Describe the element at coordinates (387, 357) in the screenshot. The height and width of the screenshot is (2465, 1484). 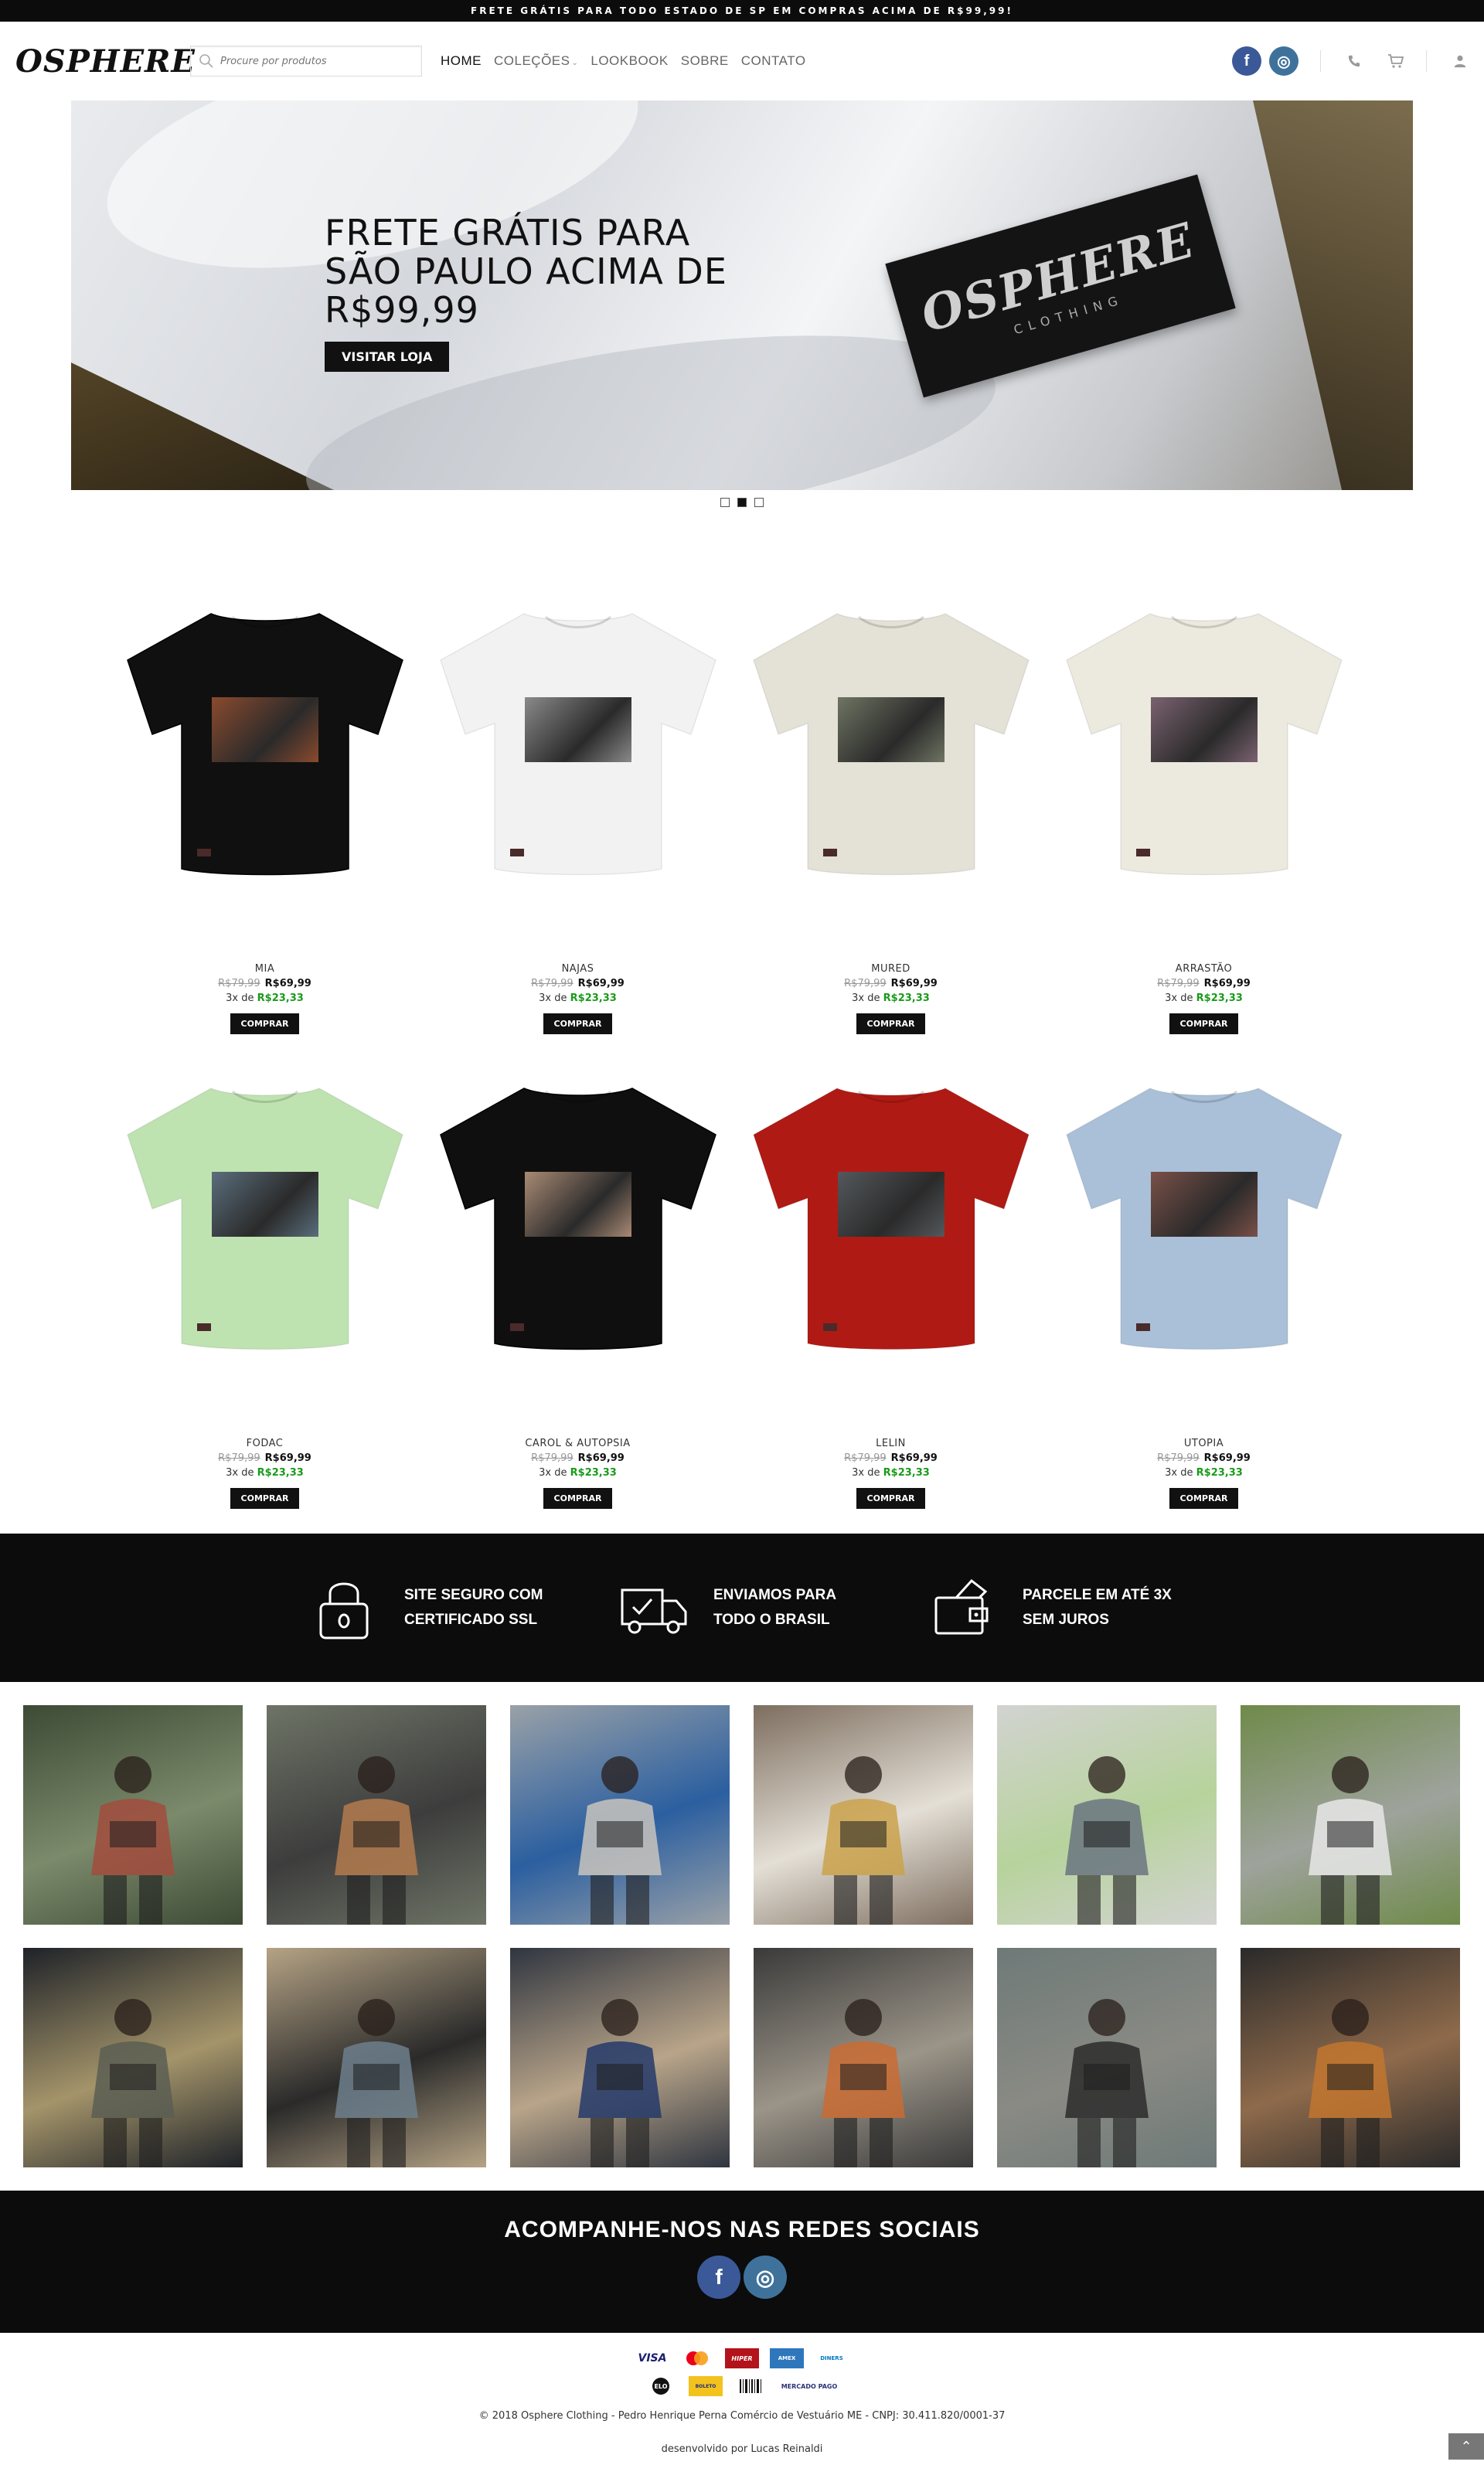
I see `visit-store-button: VISITAR LOJA` at that location.